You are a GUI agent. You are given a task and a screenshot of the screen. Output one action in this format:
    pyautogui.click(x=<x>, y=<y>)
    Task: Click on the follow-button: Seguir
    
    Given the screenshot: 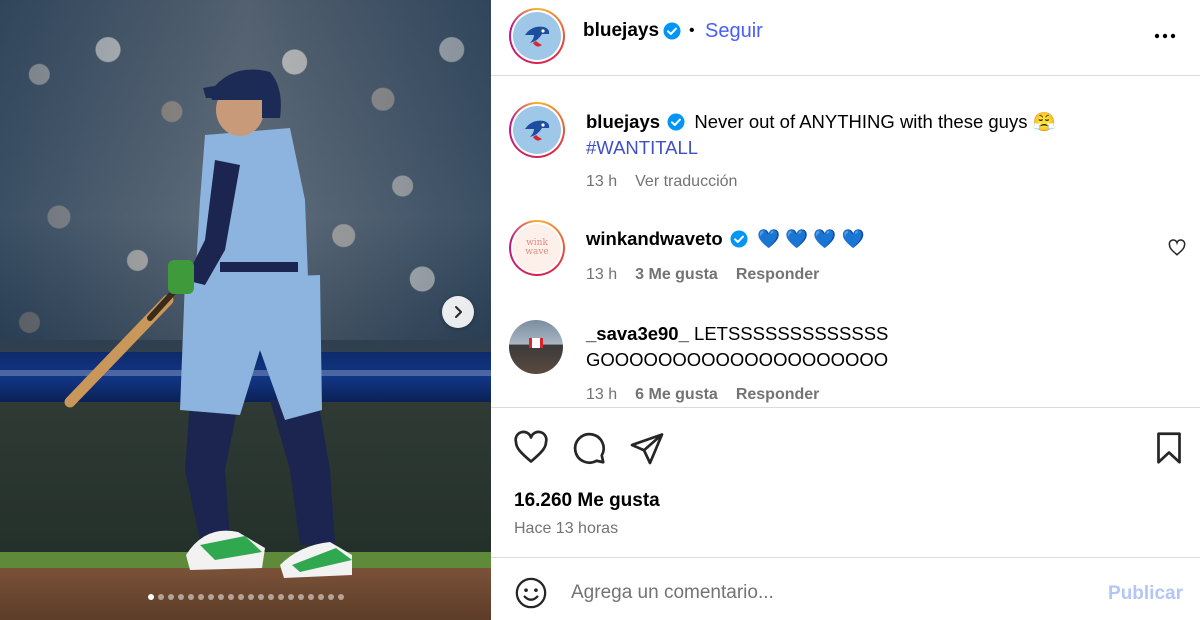 What is the action you would take?
    pyautogui.click(x=734, y=31)
    